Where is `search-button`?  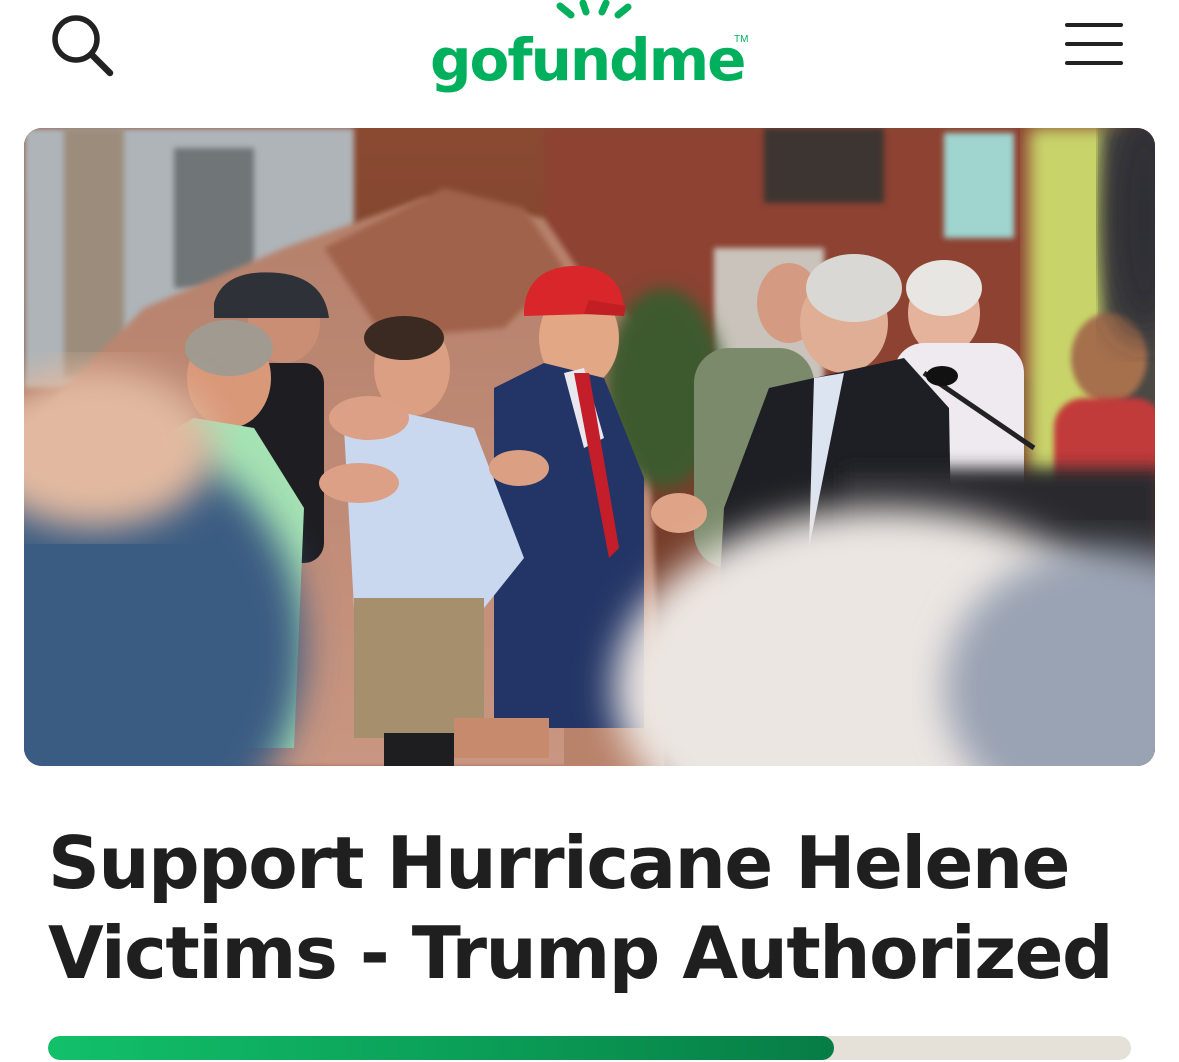 search-button is located at coordinates (83, 47).